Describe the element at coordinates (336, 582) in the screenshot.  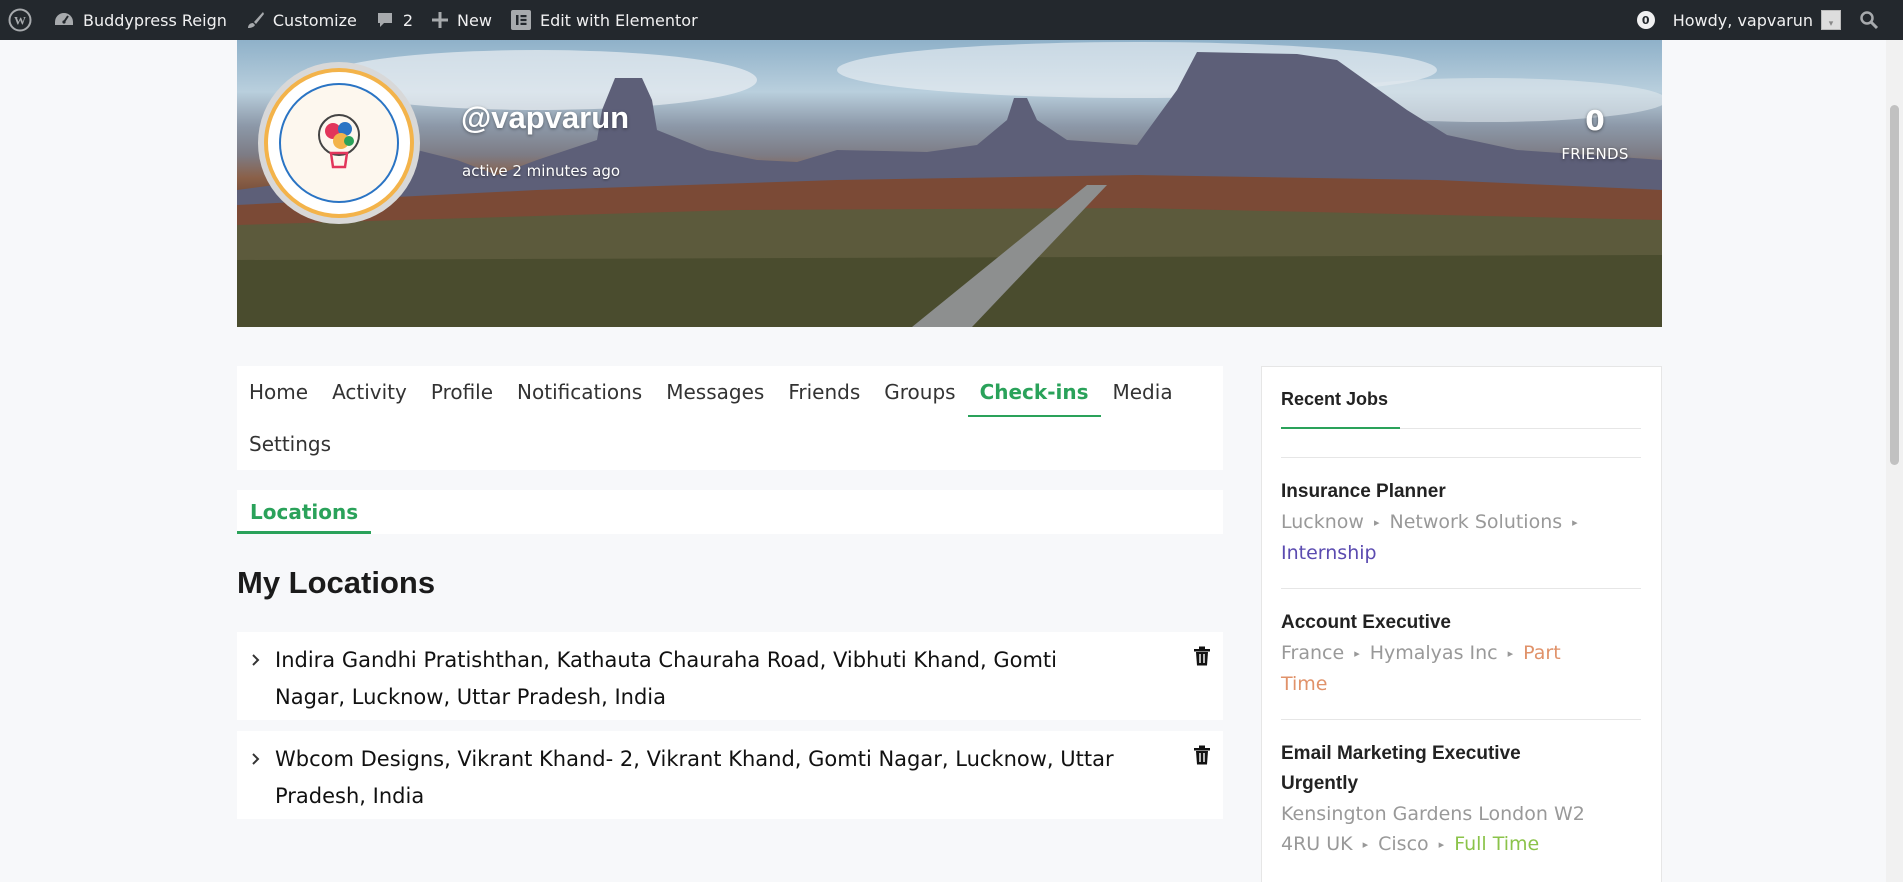
I see `page-title: My Locations` at that location.